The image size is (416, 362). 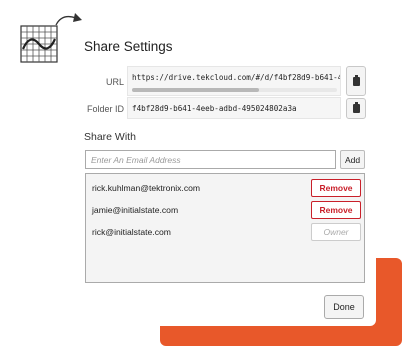 I want to click on copy-url-button, so click(x=356, y=81).